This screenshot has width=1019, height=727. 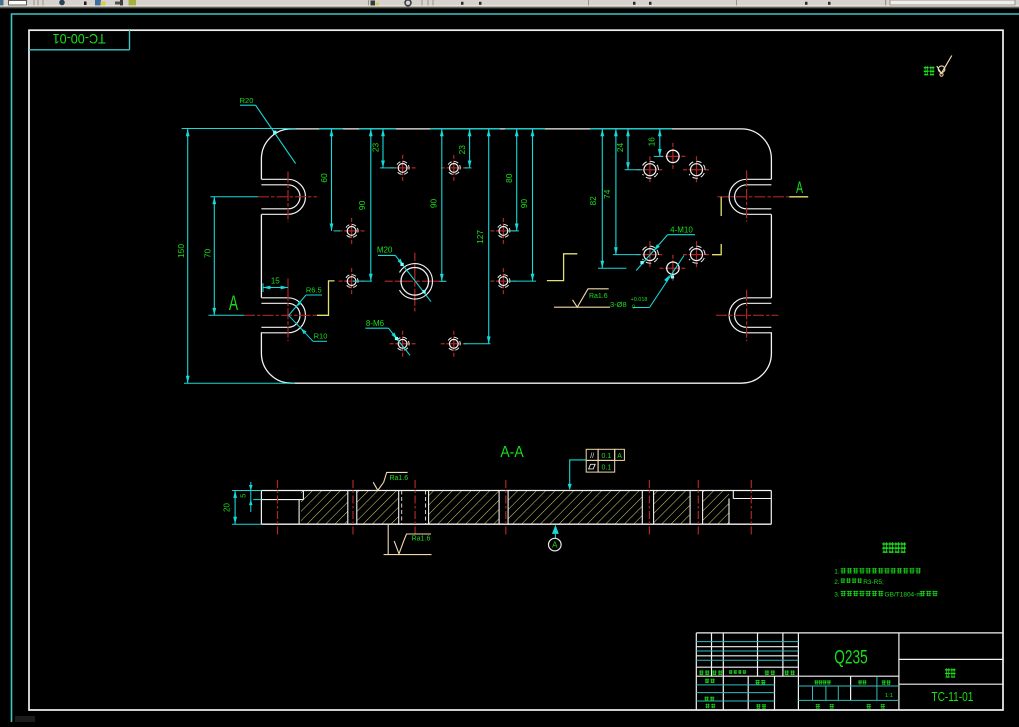 I want to click on svg-text: 16, so click(x=652, y=142).